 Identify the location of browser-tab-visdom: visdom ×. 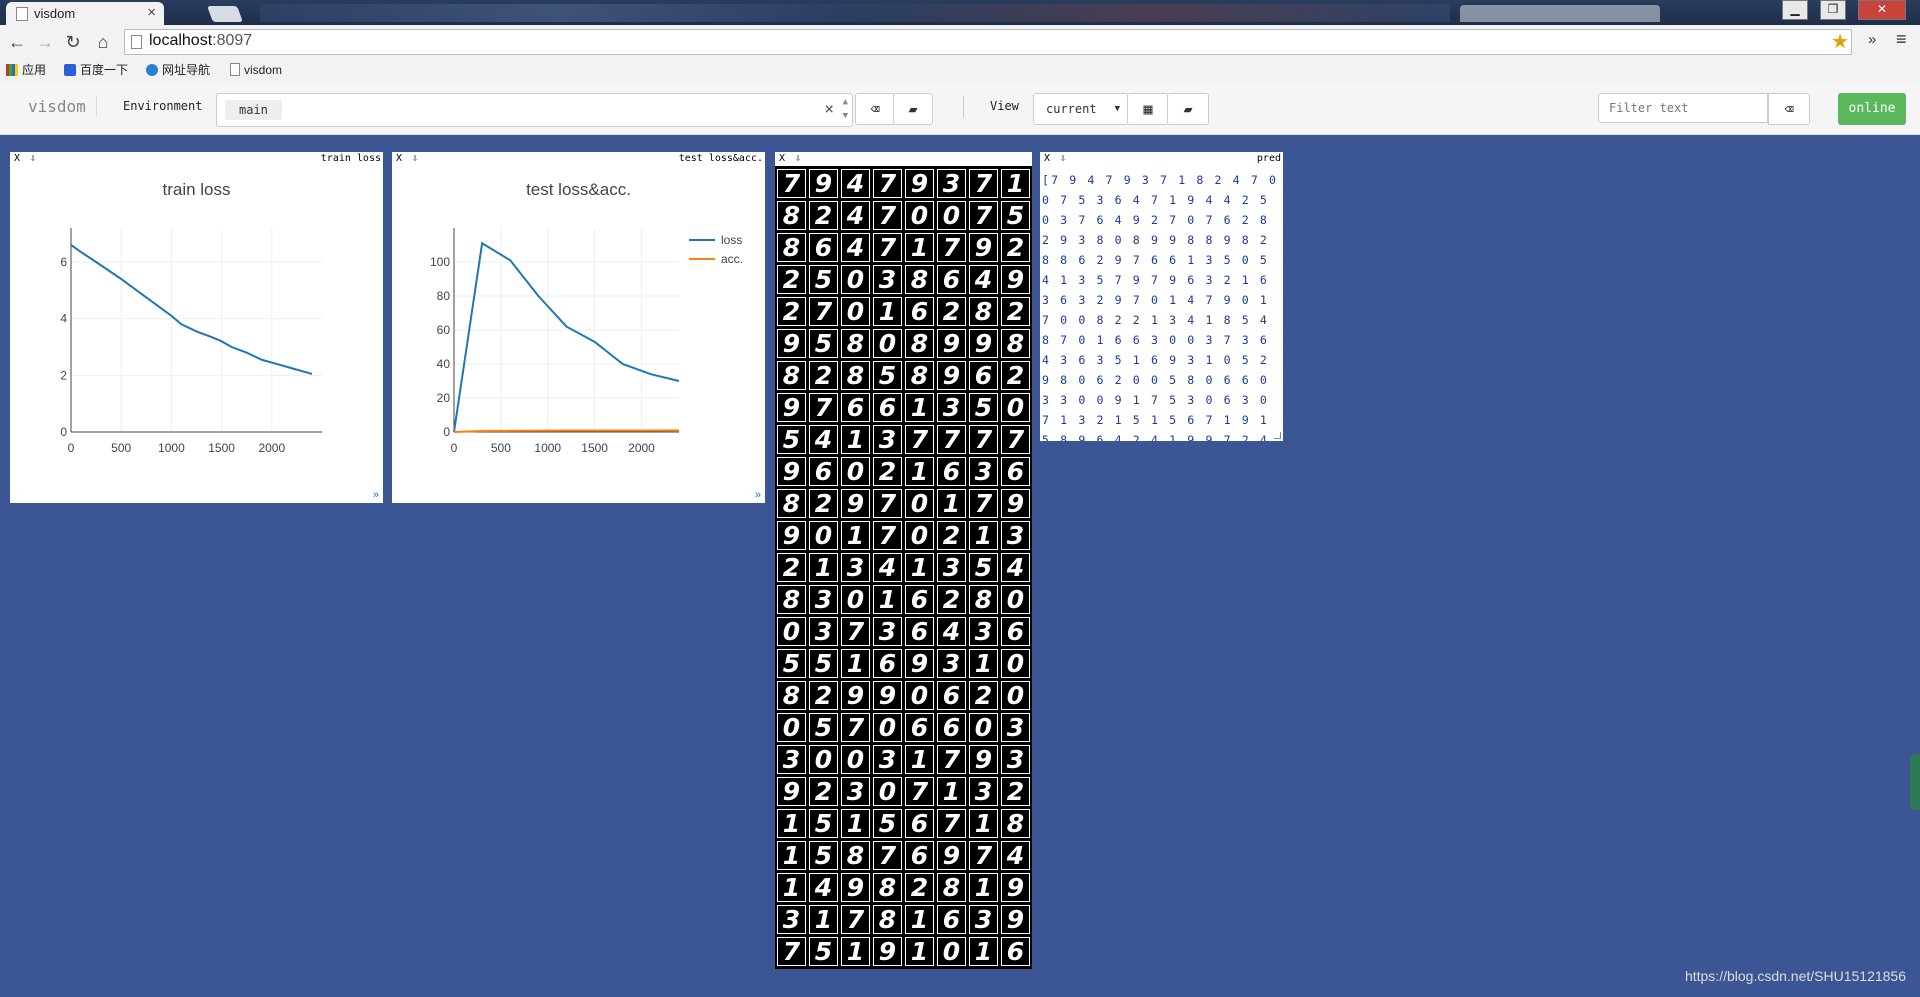
(85, 13).